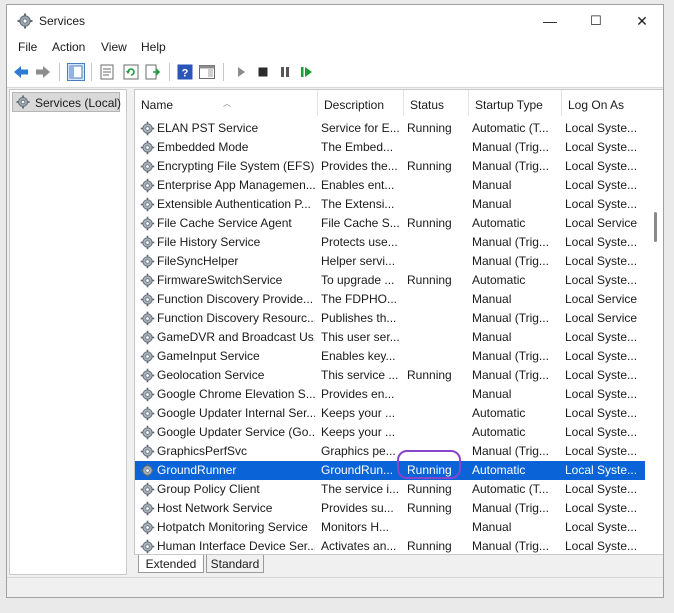  I want to click on column-header-status: Status, so click(436, 103).